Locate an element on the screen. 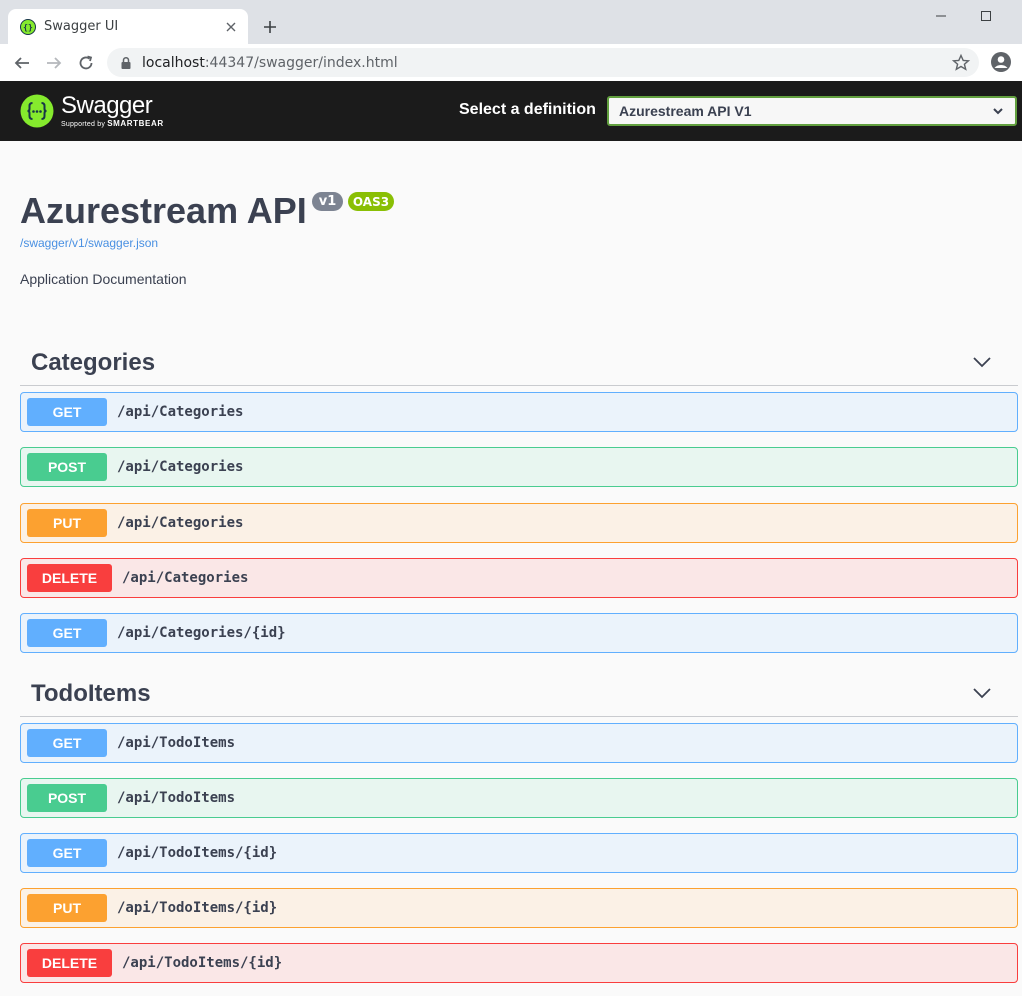 This screenshot has width=1022, height=996. operation-get-todoitems: GET /api/TodoItems is located at coordinates (519, 743).